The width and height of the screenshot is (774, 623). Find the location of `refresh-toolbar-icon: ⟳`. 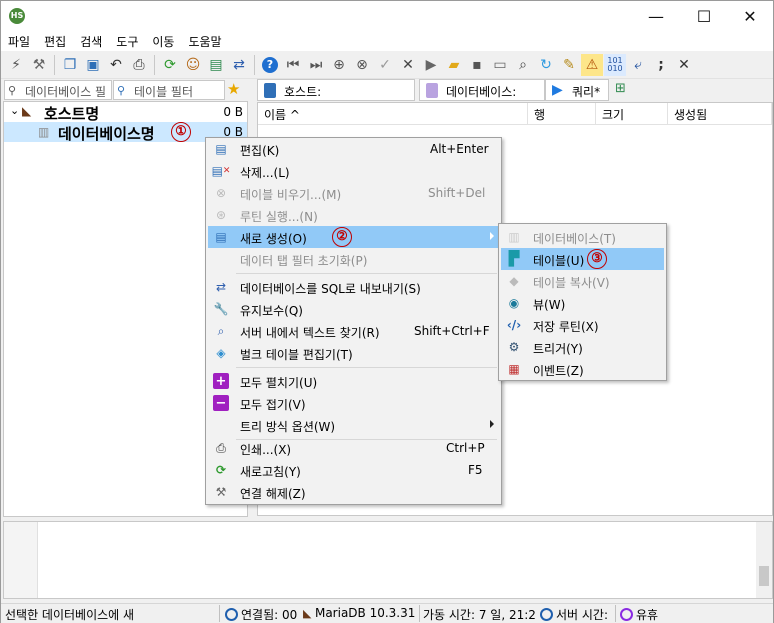

refresh-toolbar-icon: ⟳ is located at coordinates (170, 65).